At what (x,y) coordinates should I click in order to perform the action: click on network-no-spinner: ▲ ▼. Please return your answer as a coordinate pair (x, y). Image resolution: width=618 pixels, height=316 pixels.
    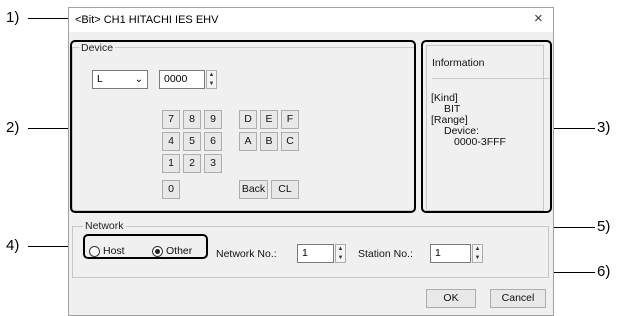
    Looking at the image, I should click on (340, 253).